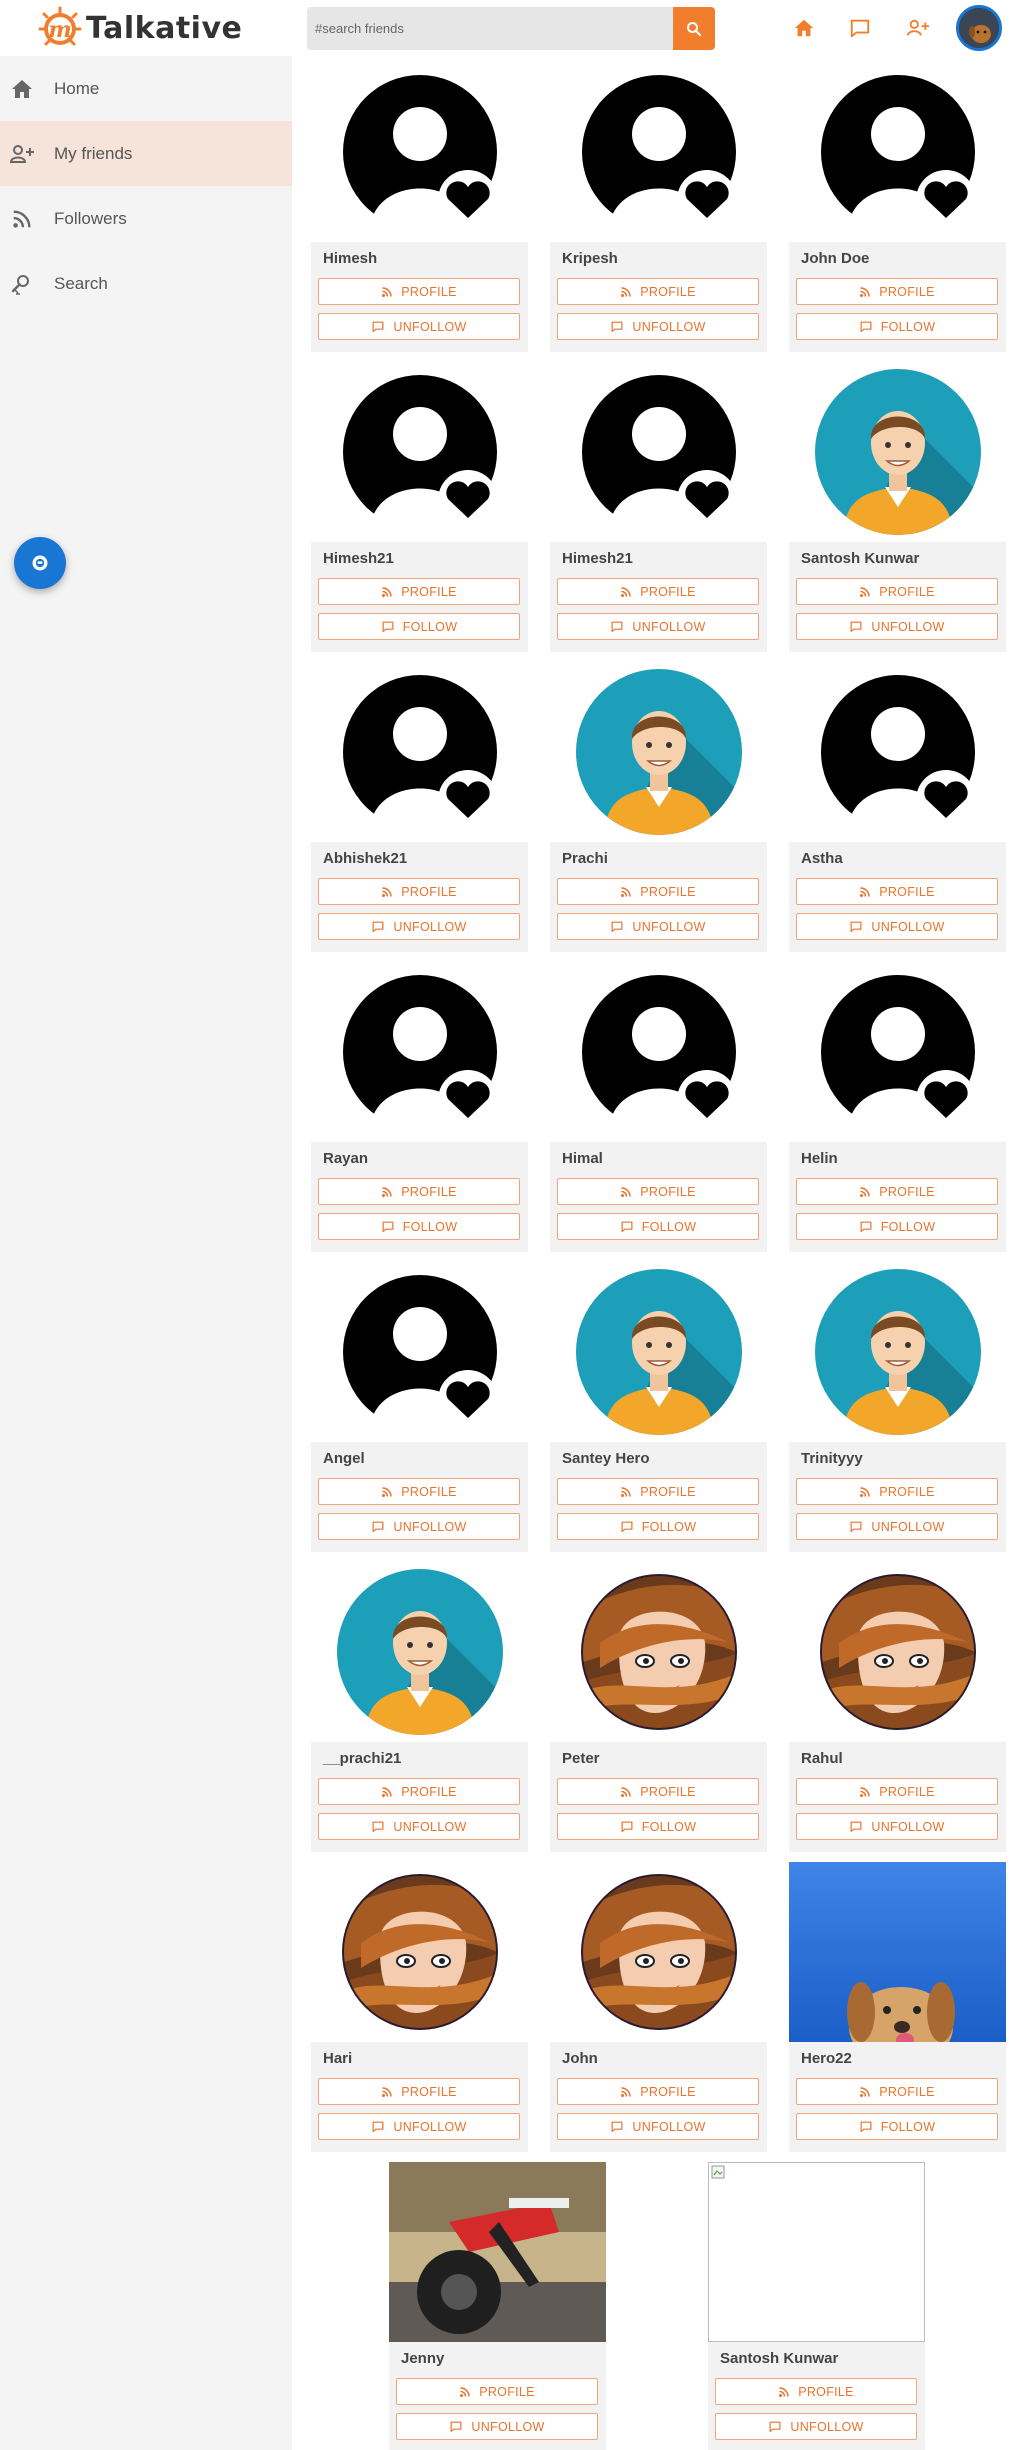  What do you see at coordinates (90, 218) in the screenshot?
I see `sidebar-item-label: Followers` at bounding box center [90, 218].